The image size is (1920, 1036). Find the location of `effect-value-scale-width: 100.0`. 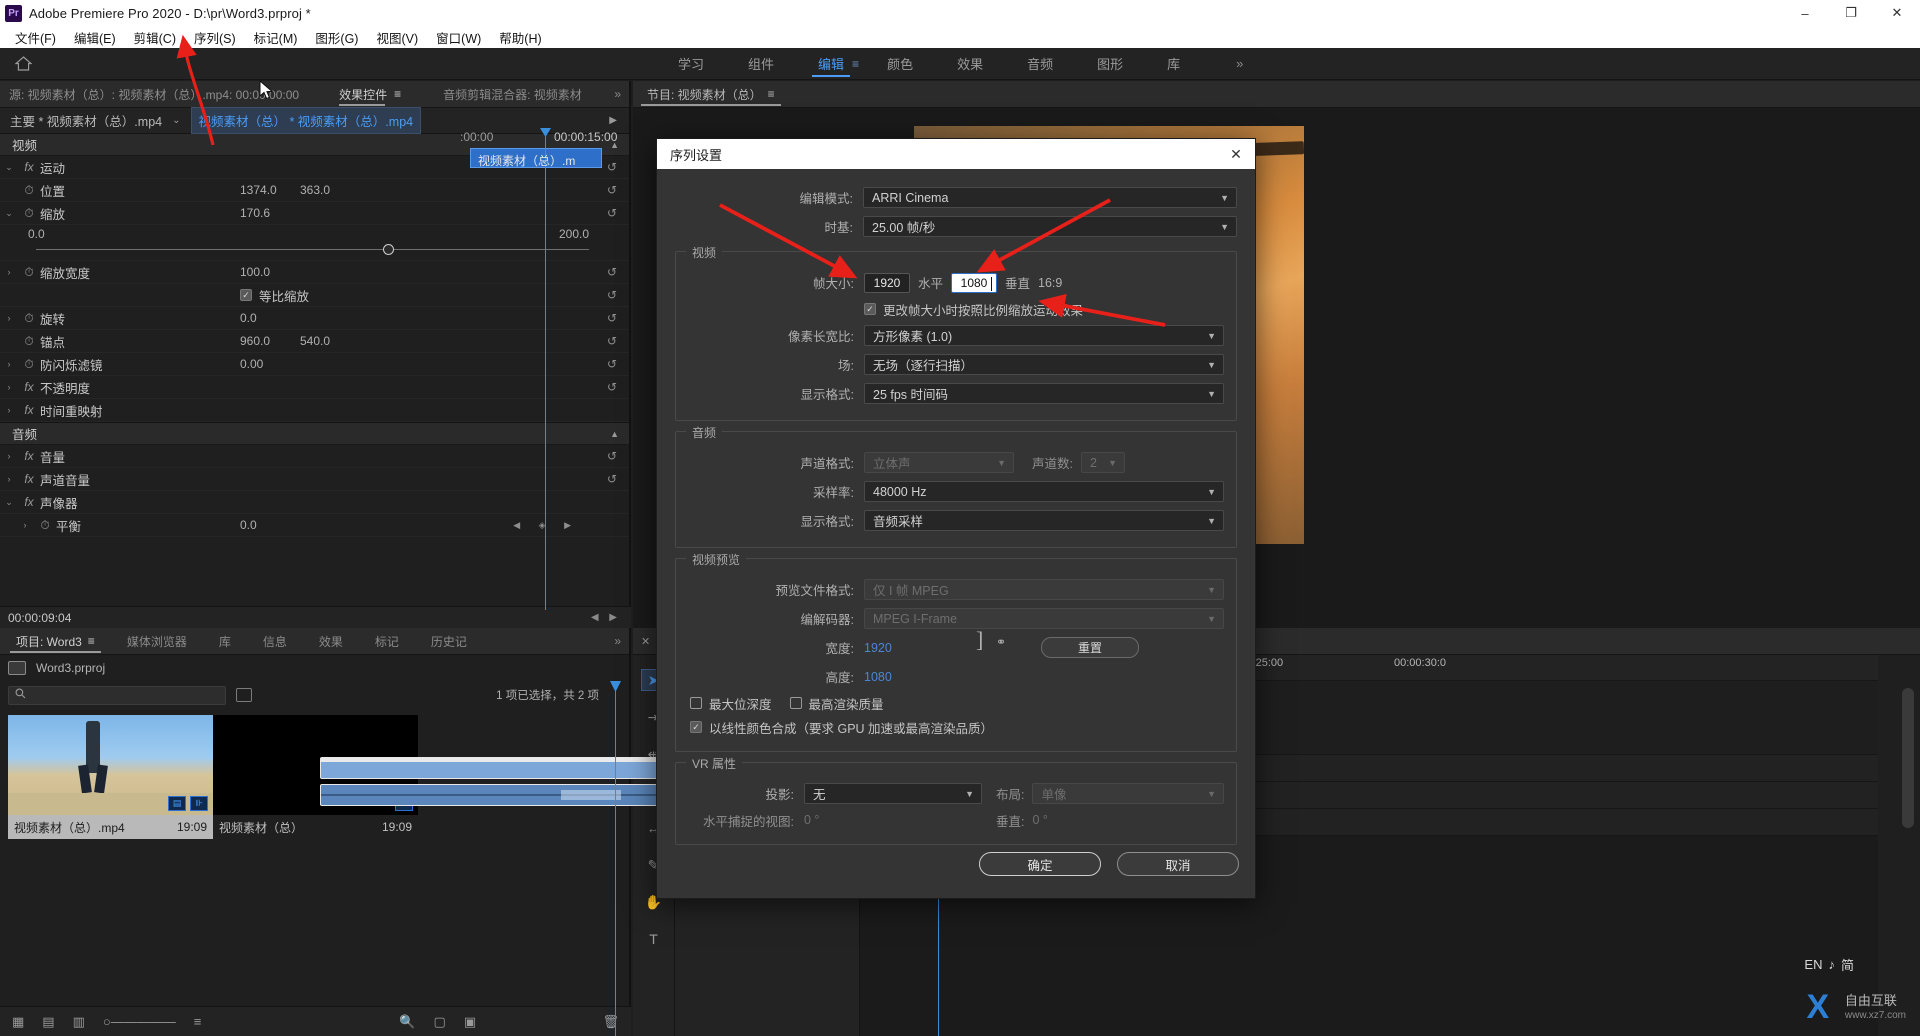

effect-value-scale-width: 100.0 is located at coordinates (255, 272).